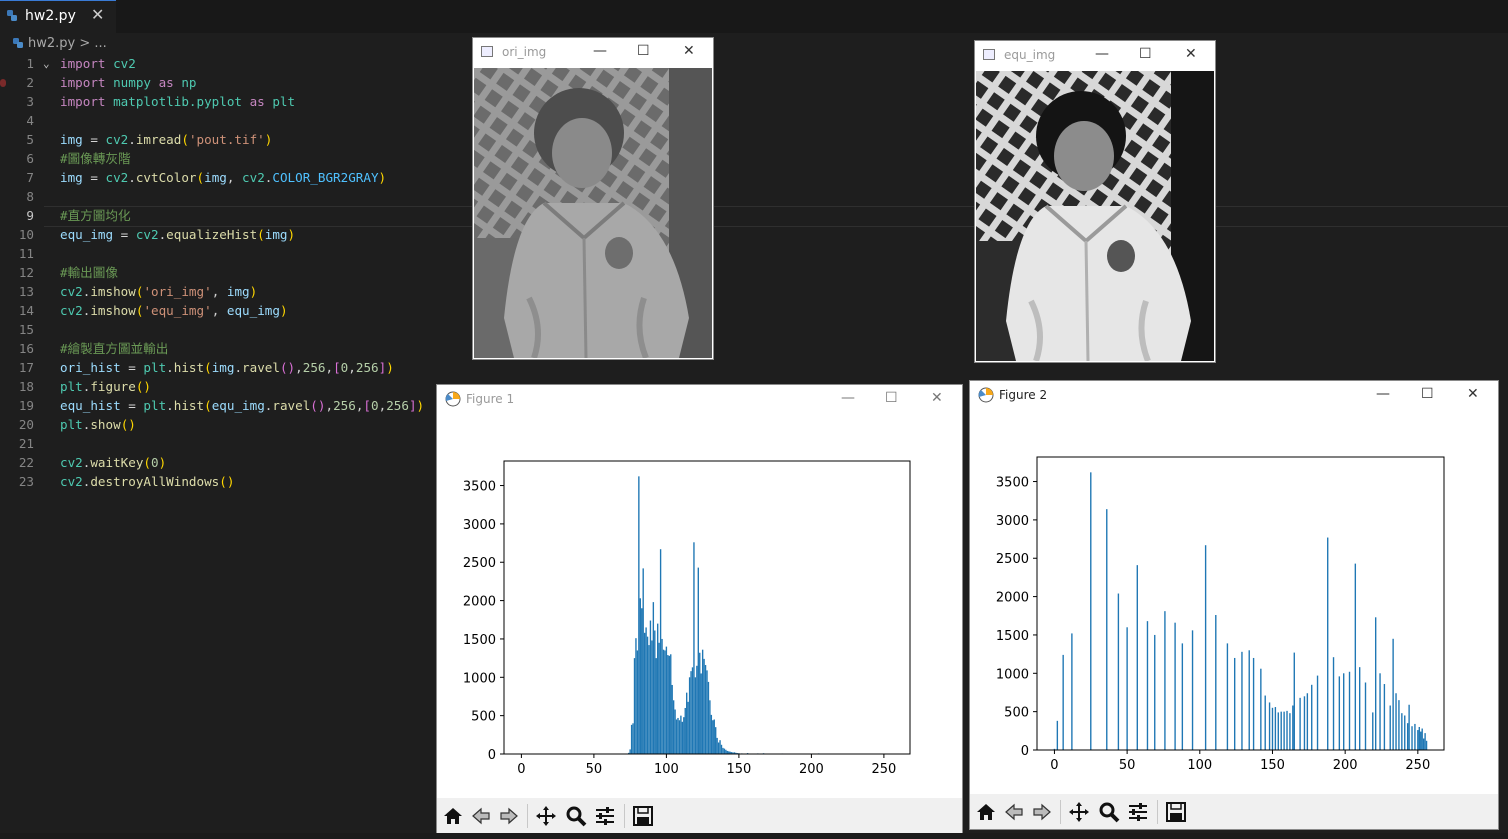  I want to click on matplotlib-icon, so click(986, 395).